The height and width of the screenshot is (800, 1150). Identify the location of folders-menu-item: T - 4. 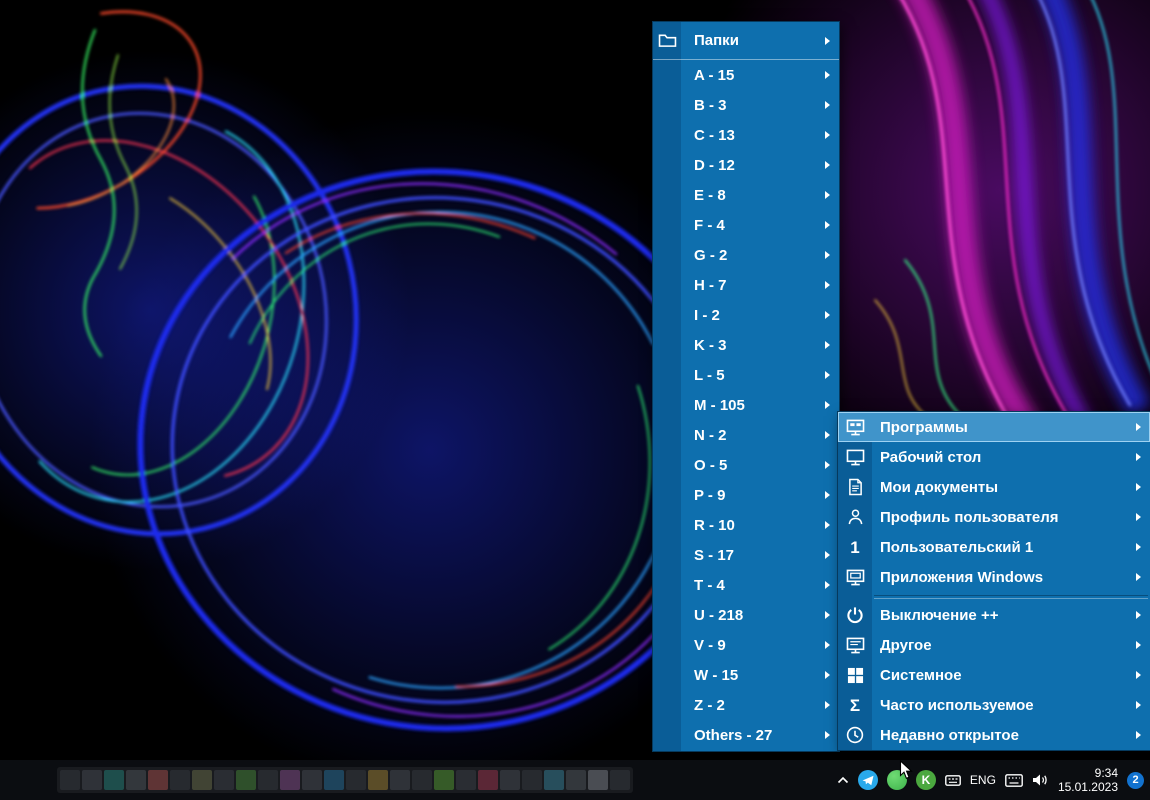
(746, 585).